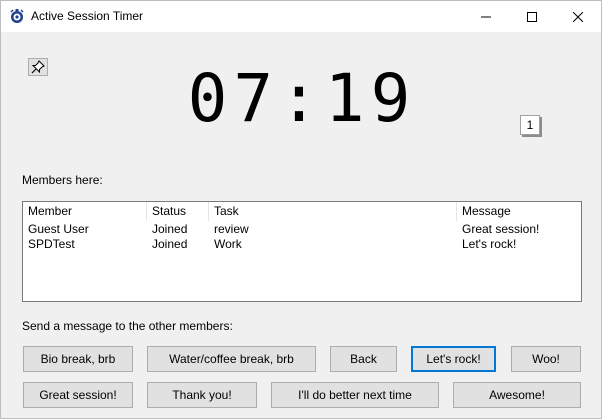 This screenshot has height=419, width=602. I want to click on minimize-button, so click(486, 16).